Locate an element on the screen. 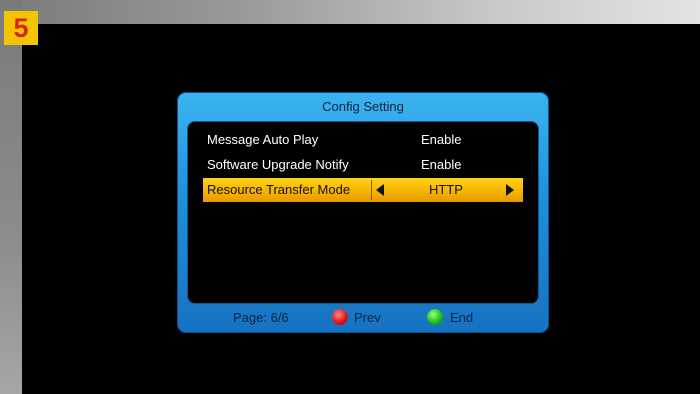 The height and width of the screenshot is (394, 700). step-number-badge: 5 is located at coordinates (21, 28).